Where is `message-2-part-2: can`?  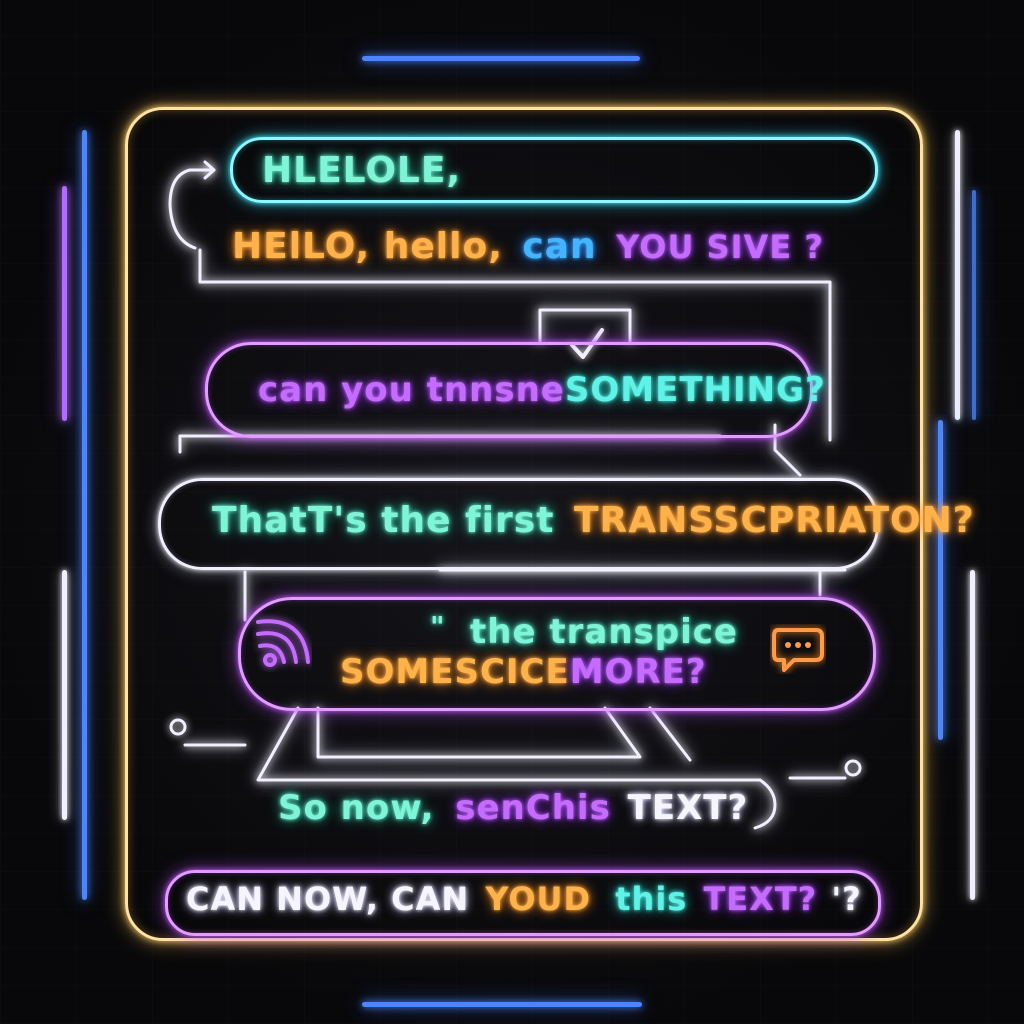
message-2-part-2: can is located at coordinates (559, 246).